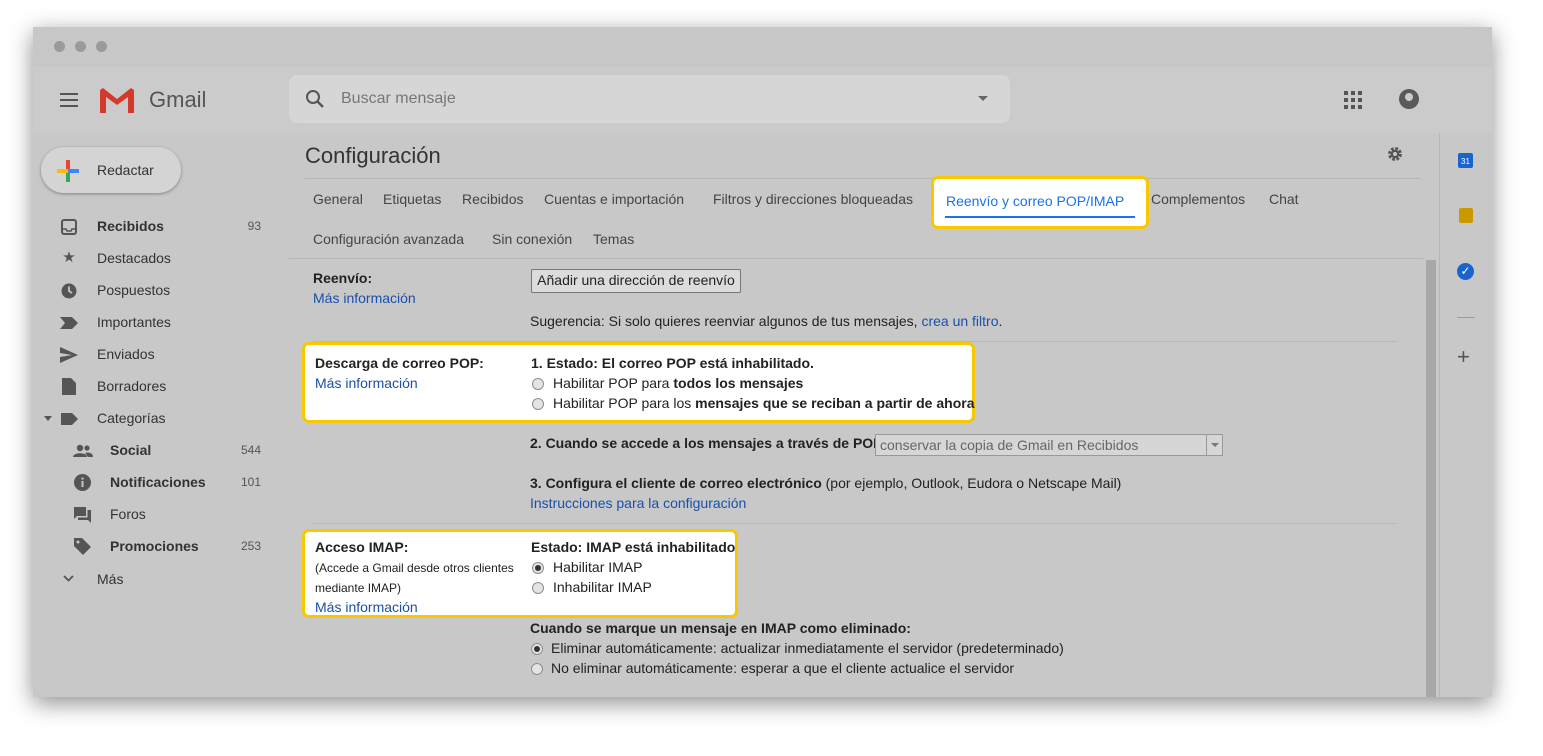 The width and height of the screenshot is (1543, 756). I want to click on pop-access-select: conservar la copia de Gmail en Recibidos, so click(1049, 445).